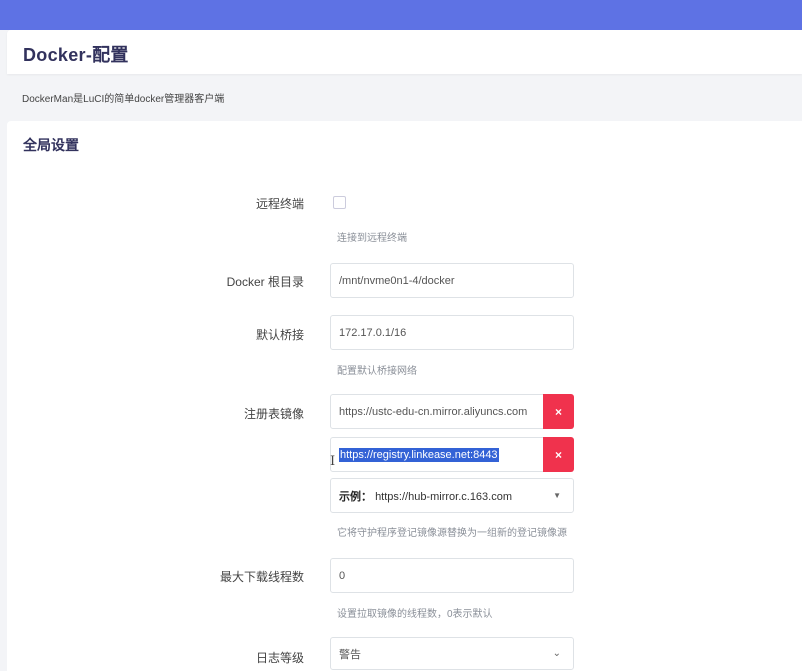 The height and width of the screenshot is (671, 802). I want to click on max-download-threads-input: 0, so click(452, 575).